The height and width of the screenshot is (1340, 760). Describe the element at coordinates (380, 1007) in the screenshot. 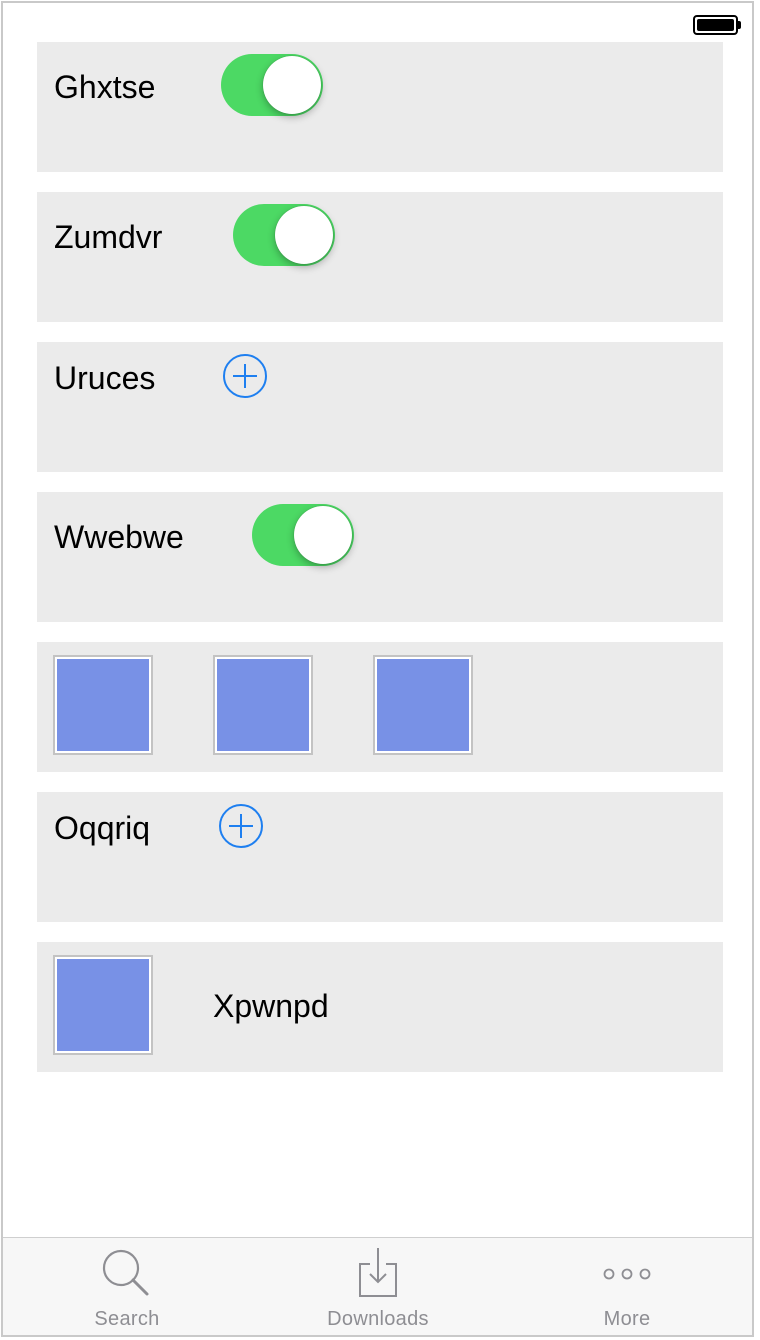

I see `list-item: Xpwnpd` at that location.